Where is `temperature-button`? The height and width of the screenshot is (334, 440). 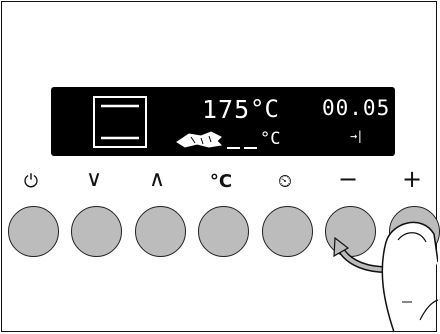 temperature-button is located at coordinates (223, 231).